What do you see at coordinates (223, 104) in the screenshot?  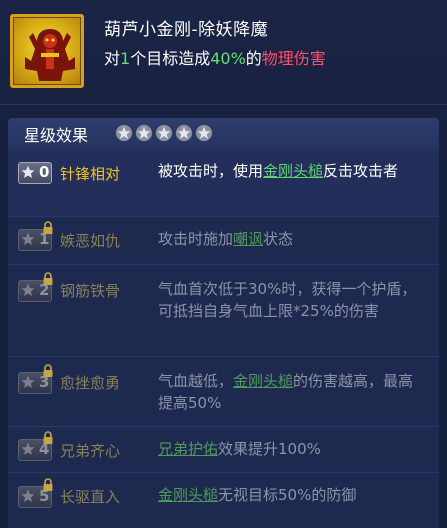 I see `divider` at bounding box center [223, 104].